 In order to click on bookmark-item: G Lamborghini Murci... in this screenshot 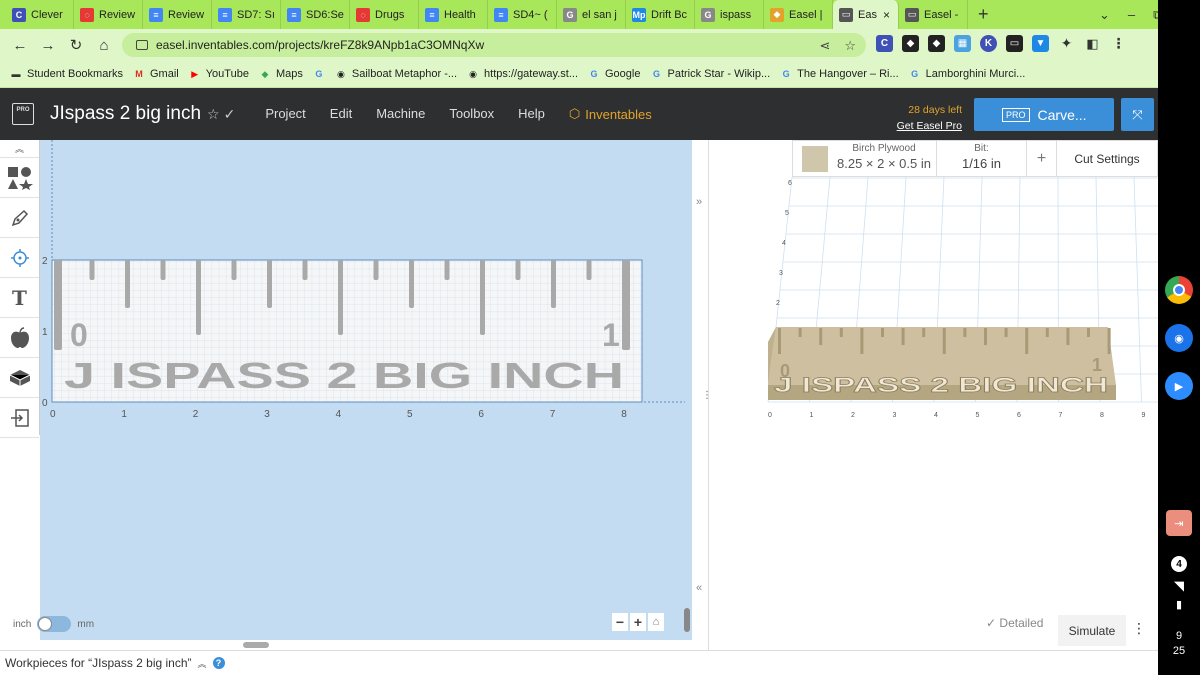, I will do `click(967, 74)`.